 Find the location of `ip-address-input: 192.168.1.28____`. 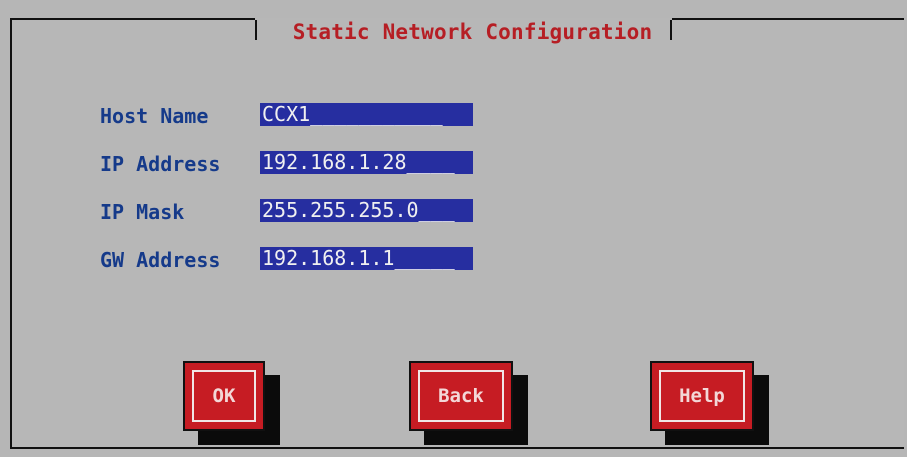

ip-address-input: 192.168.1.28____ is located at coordinates (366, 162).